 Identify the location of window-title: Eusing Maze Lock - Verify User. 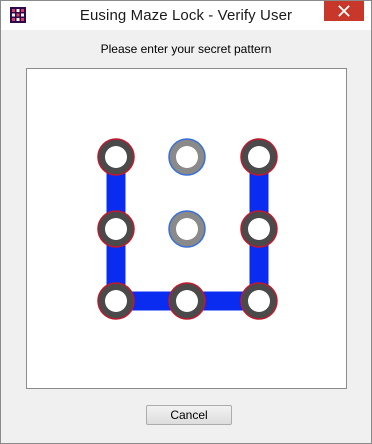
(186, 15).